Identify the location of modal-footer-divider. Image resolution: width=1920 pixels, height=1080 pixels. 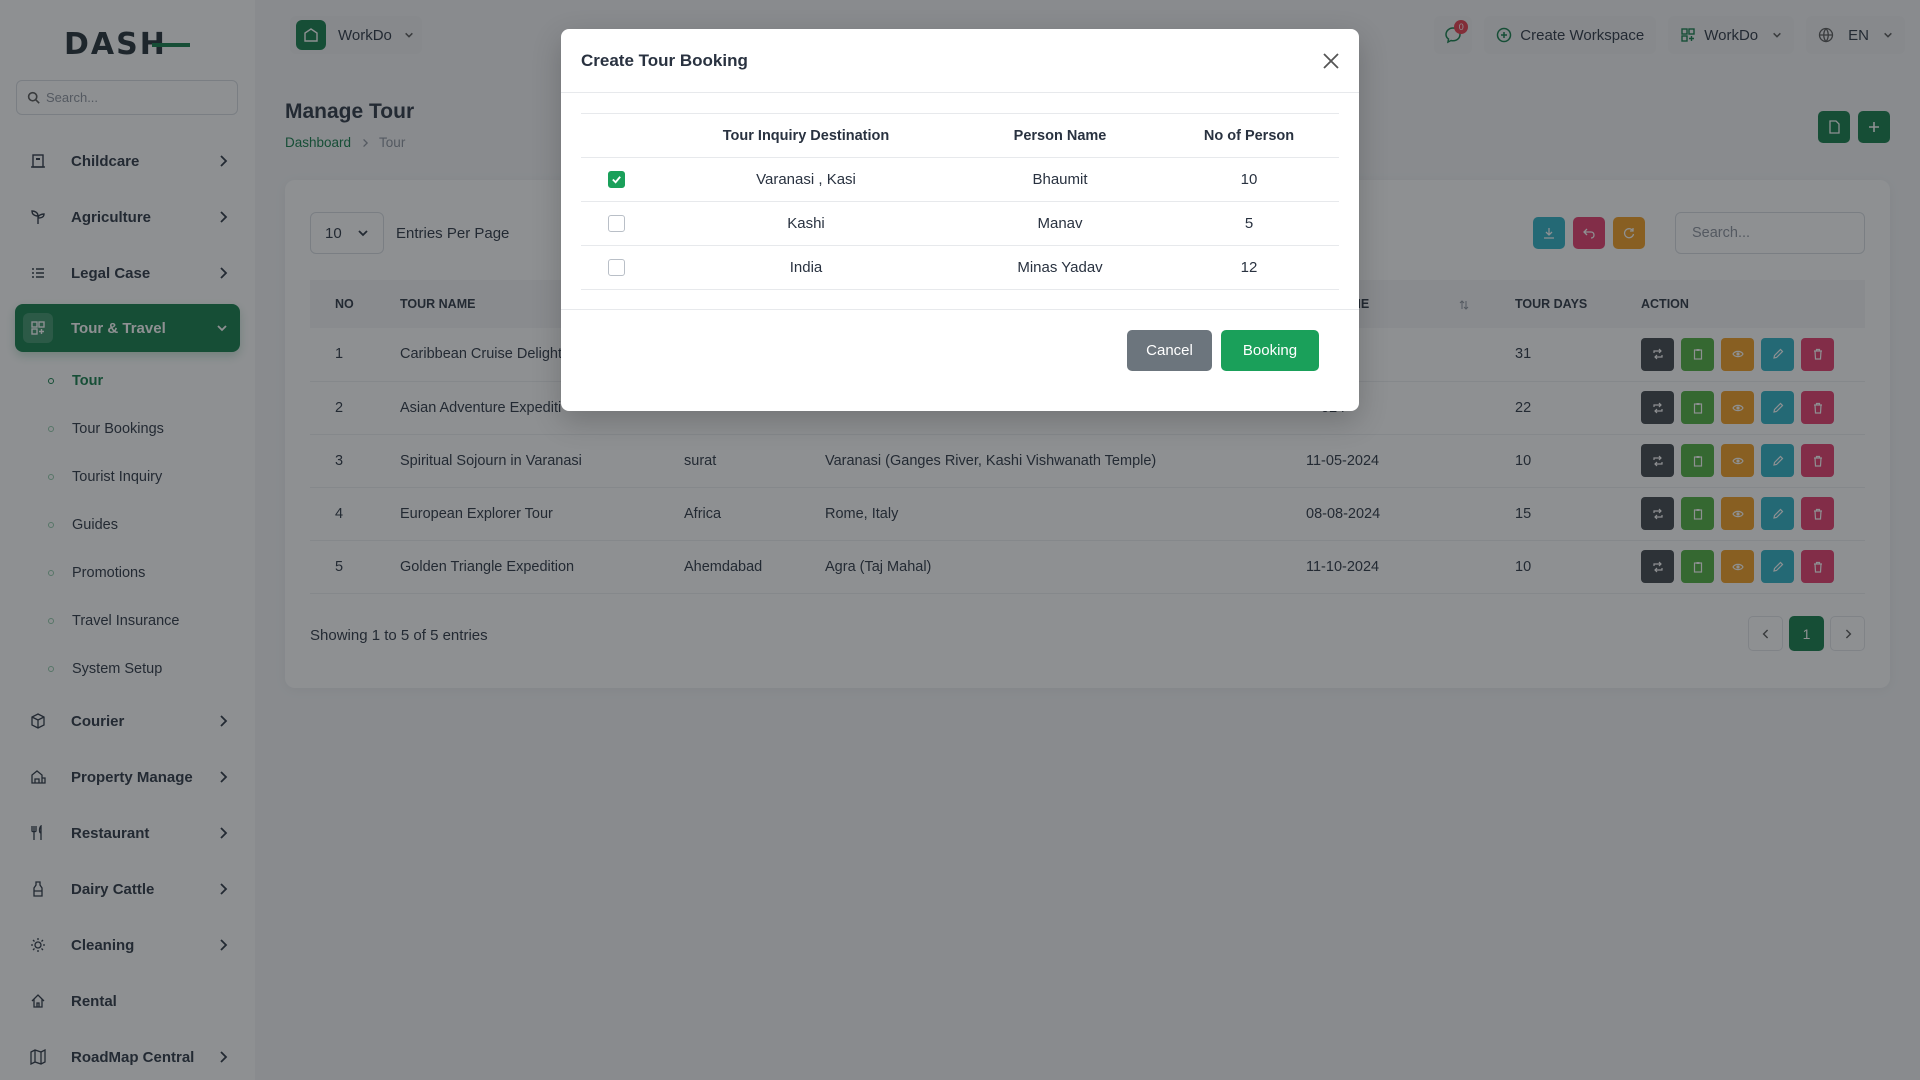
(960, 309).